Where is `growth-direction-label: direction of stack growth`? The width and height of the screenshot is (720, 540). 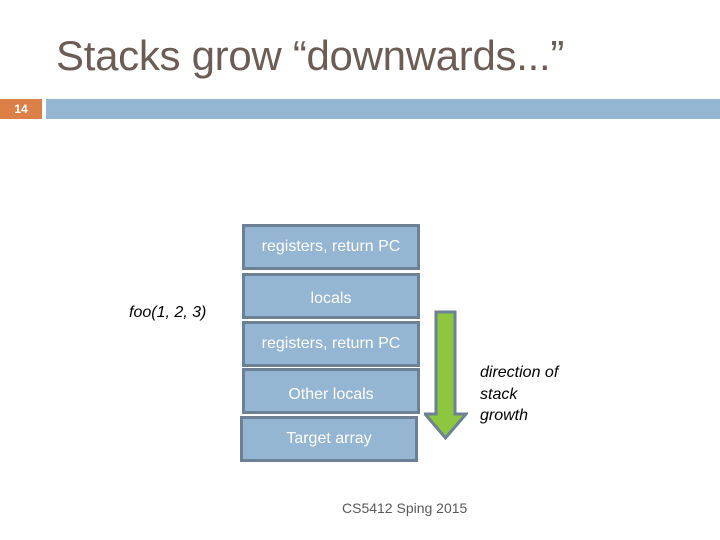 growth-direction-label: direction of stack growth is located at coordinates (519, 394).